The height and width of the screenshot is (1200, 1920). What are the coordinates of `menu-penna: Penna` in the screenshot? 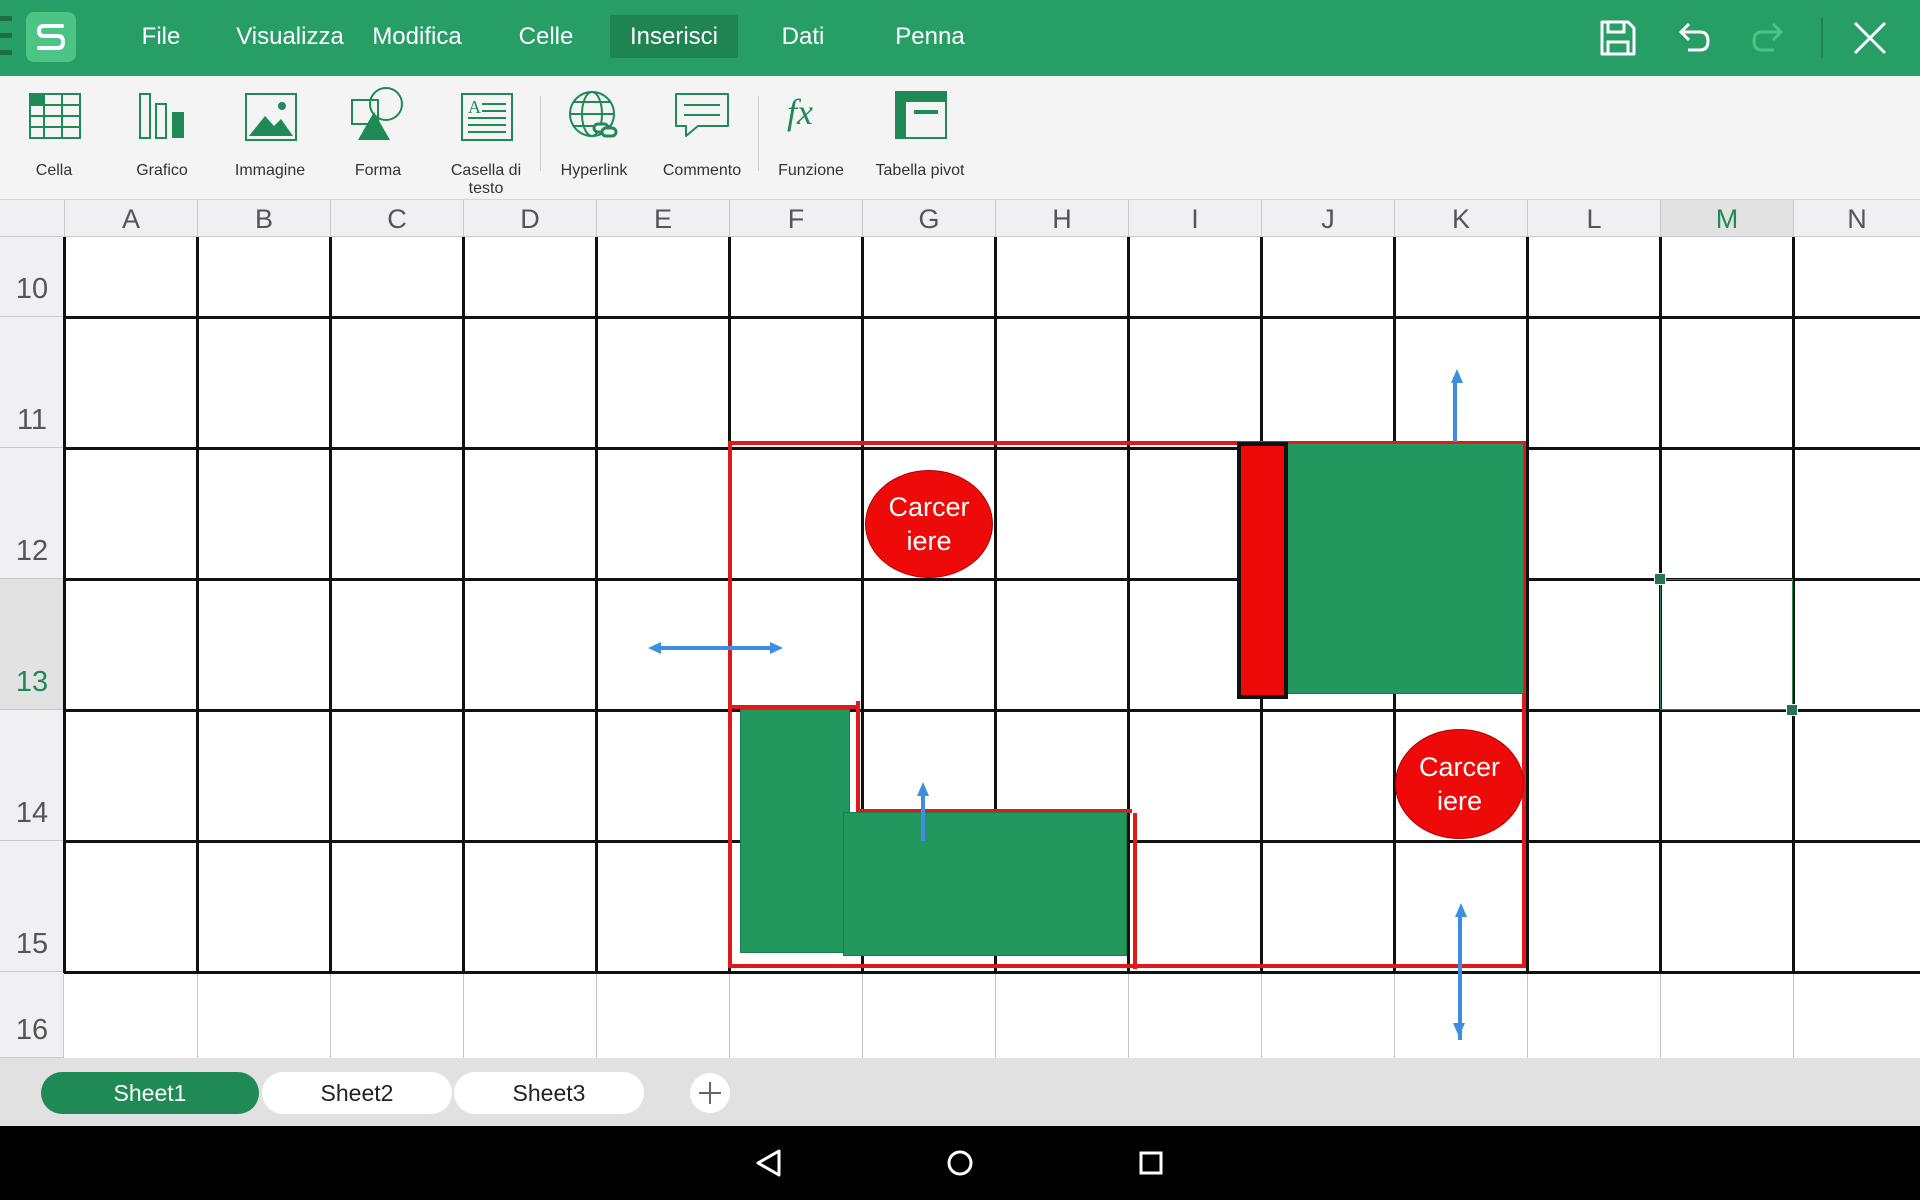 It's located at (930, 36).